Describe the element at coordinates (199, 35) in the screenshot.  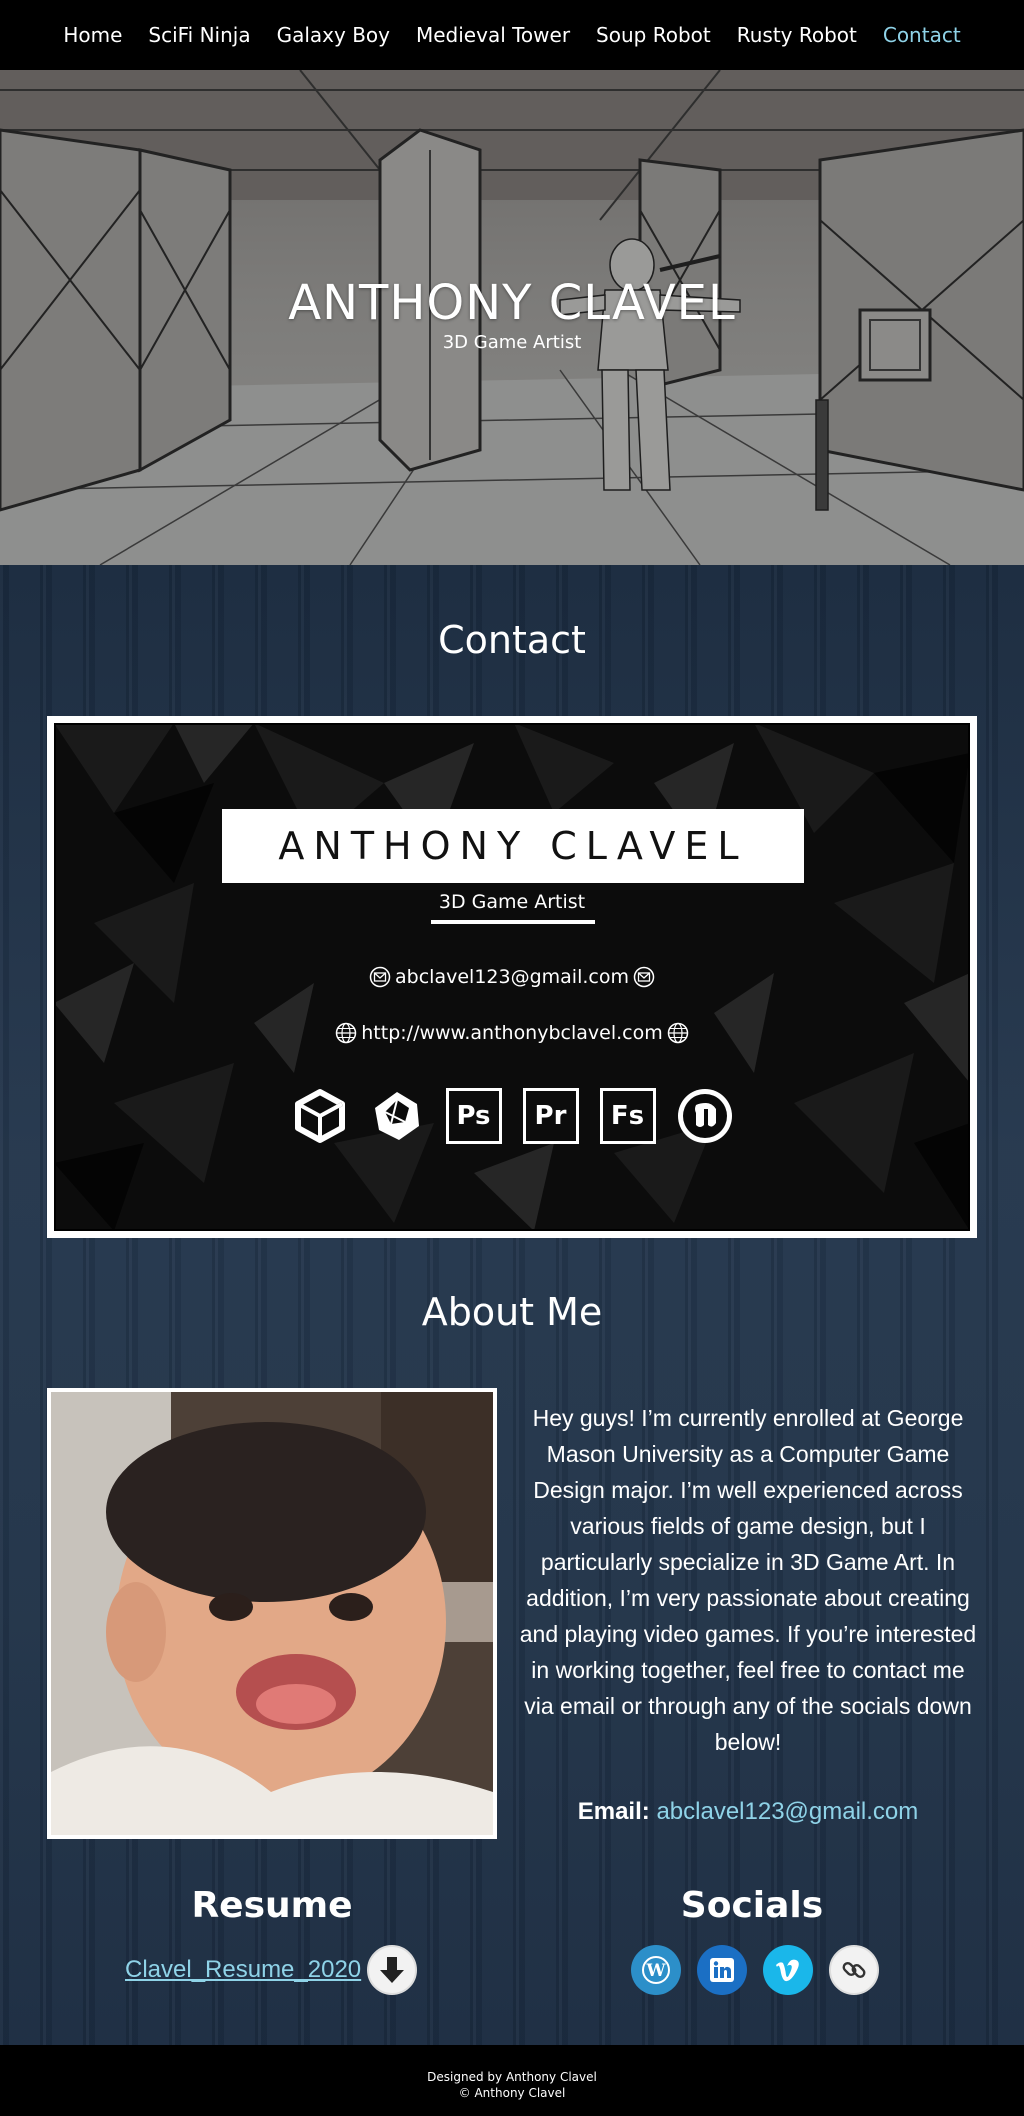
I see `nav-scifi-ninja: SciFi Ninja` at that location.